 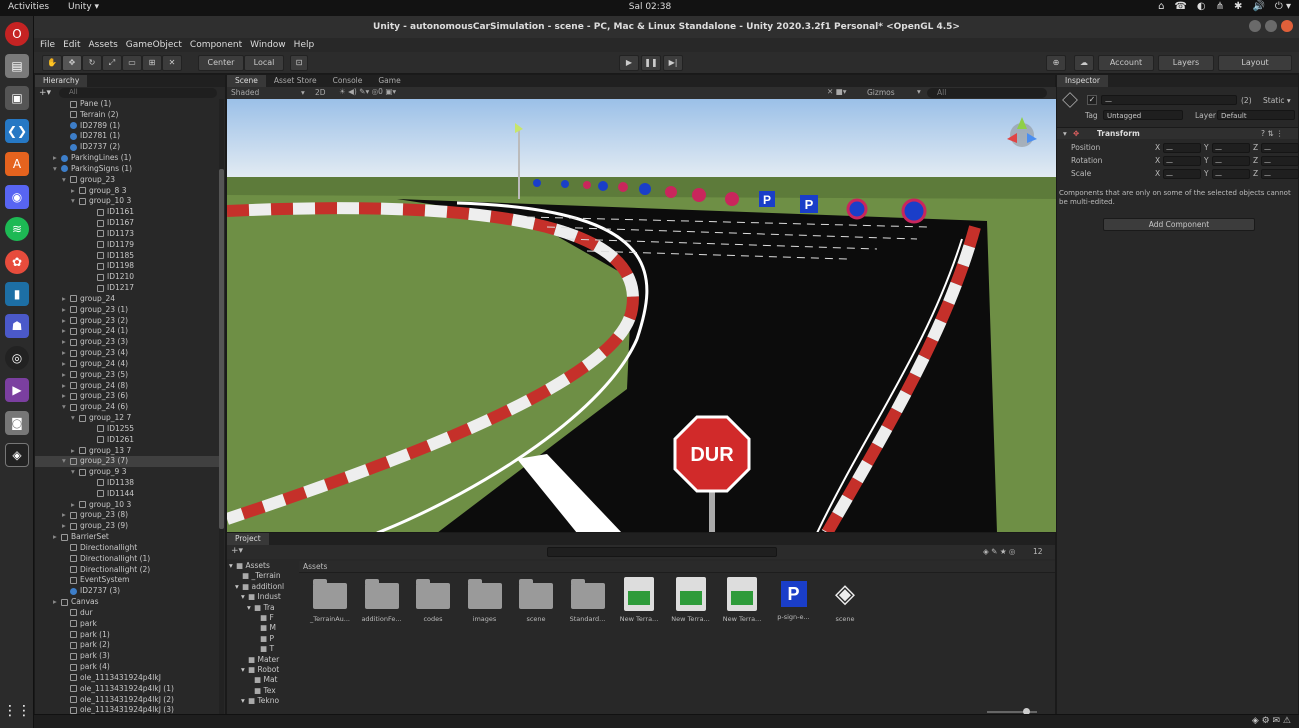 I want to click on scale-tool-icon: ⤢, so click(x=112, y=63).